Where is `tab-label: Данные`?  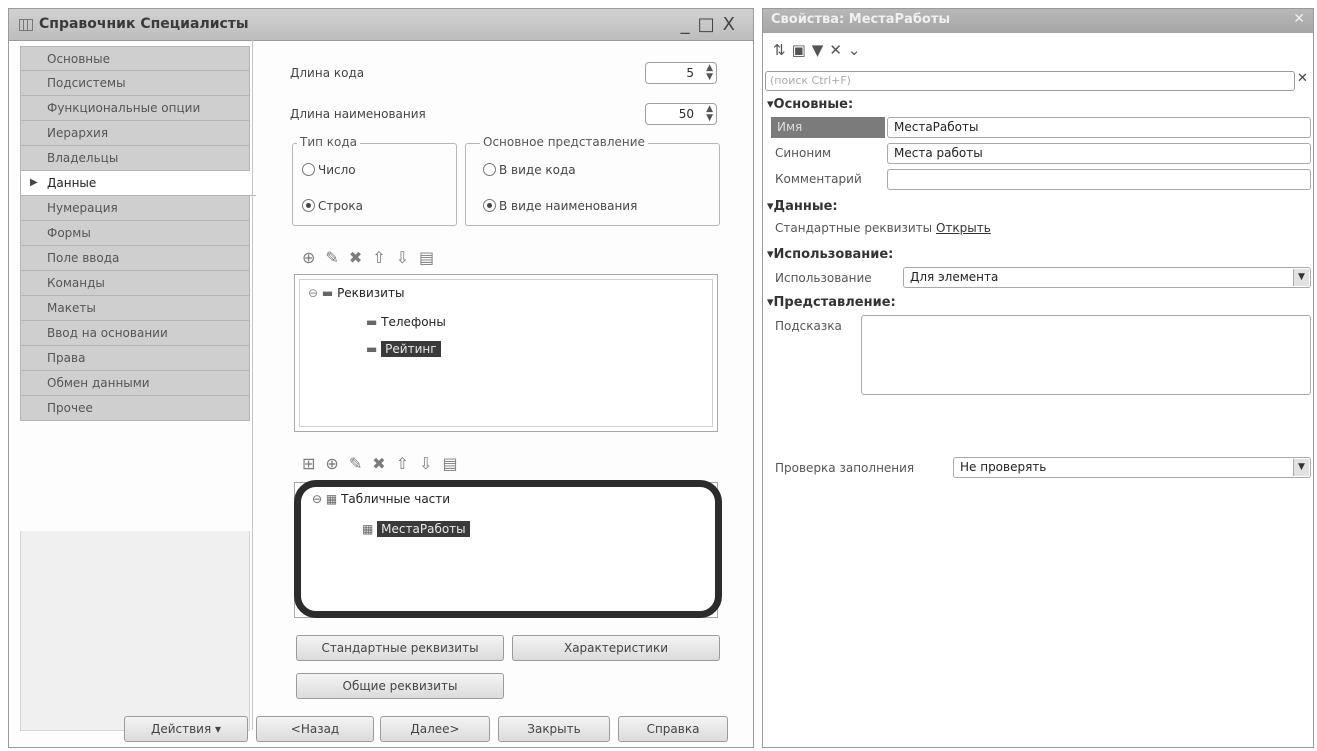 tab-label: Данные is located at coordinates (72, 183).